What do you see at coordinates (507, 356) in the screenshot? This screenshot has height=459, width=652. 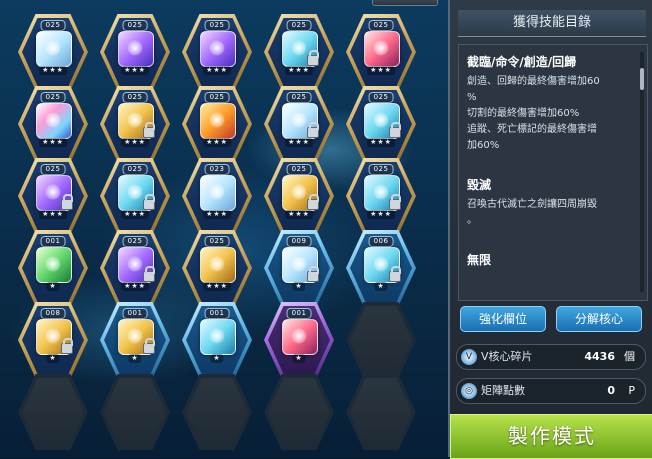 I see `shards-label: V核心碎片` at bounding box center [507, 356].